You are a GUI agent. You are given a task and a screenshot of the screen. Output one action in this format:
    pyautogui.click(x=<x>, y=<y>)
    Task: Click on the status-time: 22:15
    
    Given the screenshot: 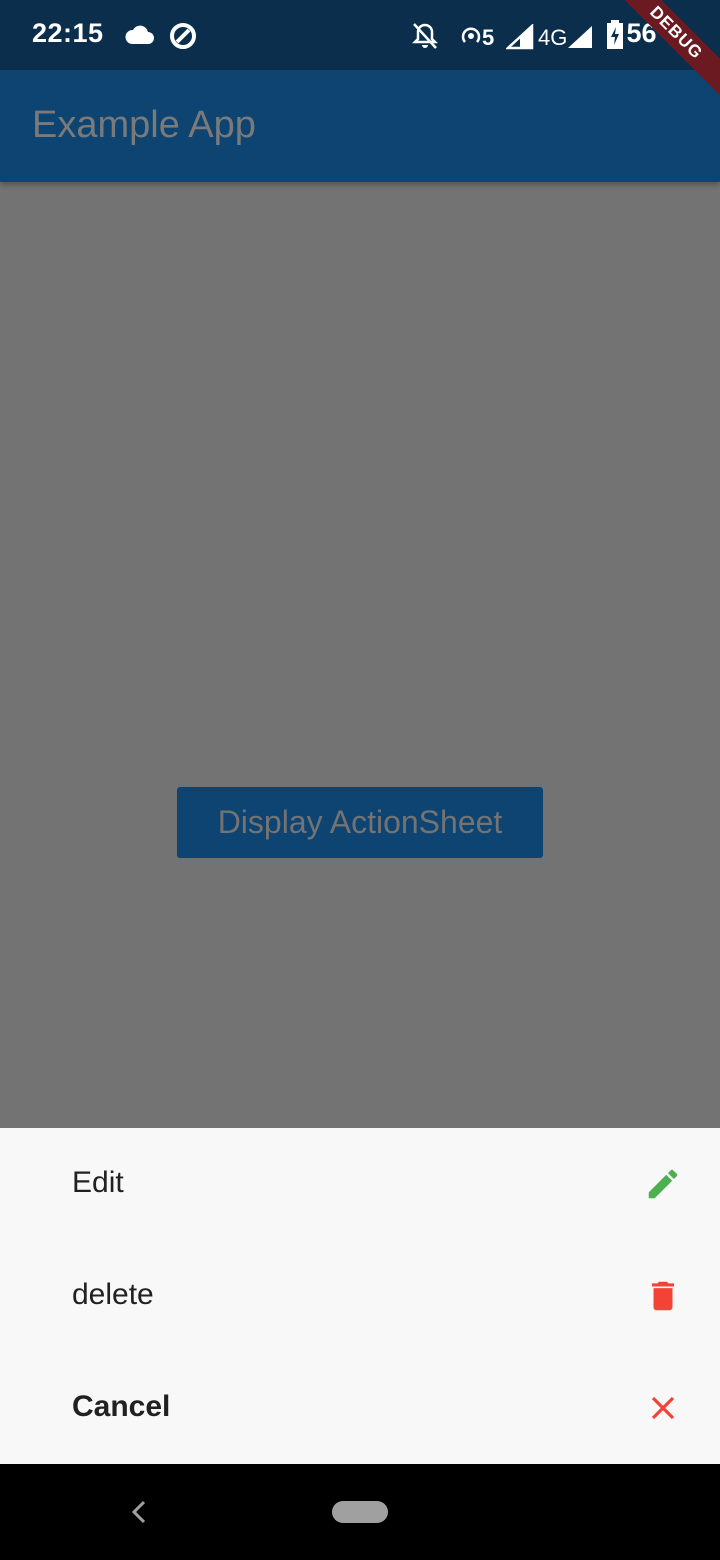 What is the action you would take?
    pyautogui.click(x=68, y=33)
    